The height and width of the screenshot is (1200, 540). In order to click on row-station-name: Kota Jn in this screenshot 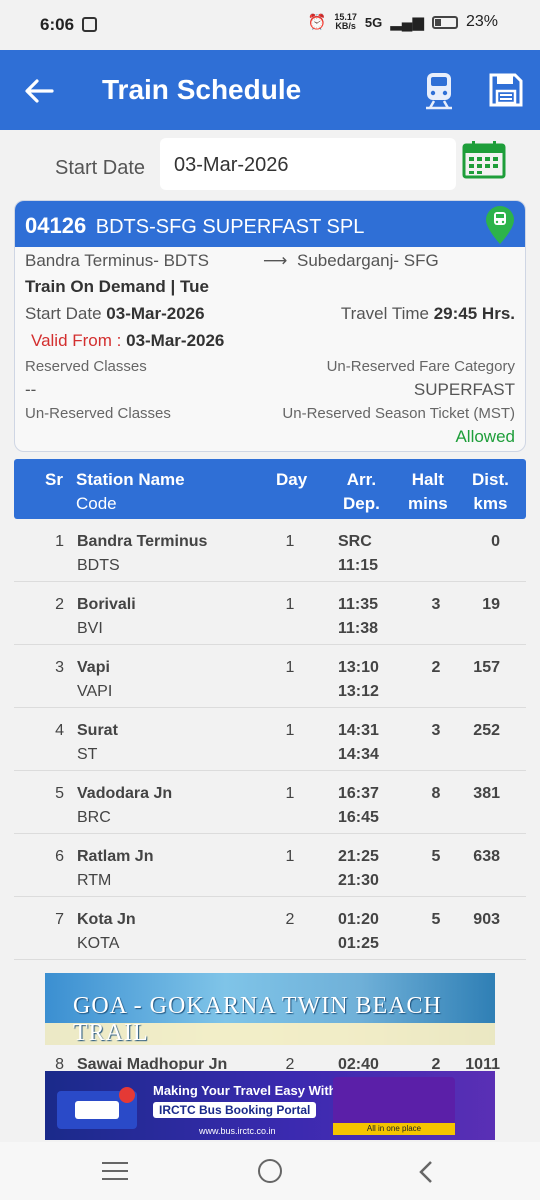, I will do `click(106, 919)`.